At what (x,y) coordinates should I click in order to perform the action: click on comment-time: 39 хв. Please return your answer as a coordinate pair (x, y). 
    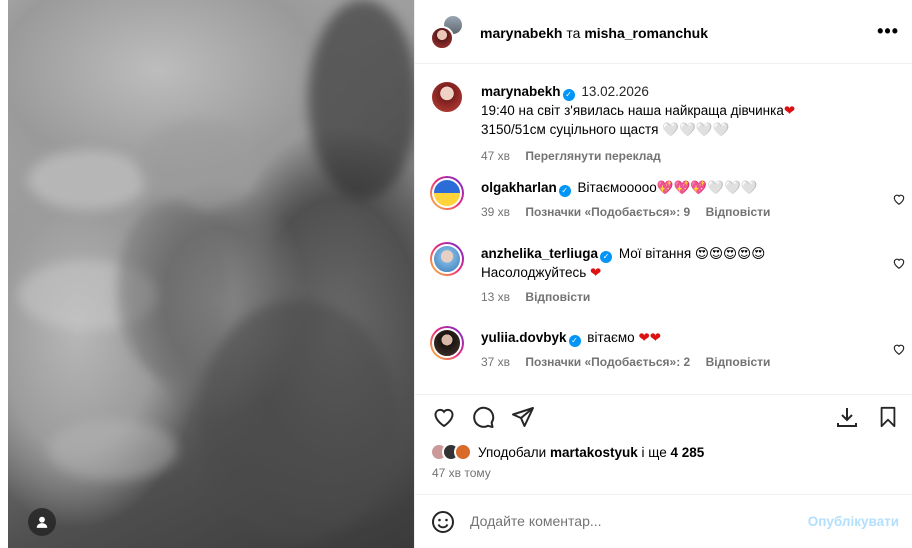
    Looking at the image, I should click on (496, 212).